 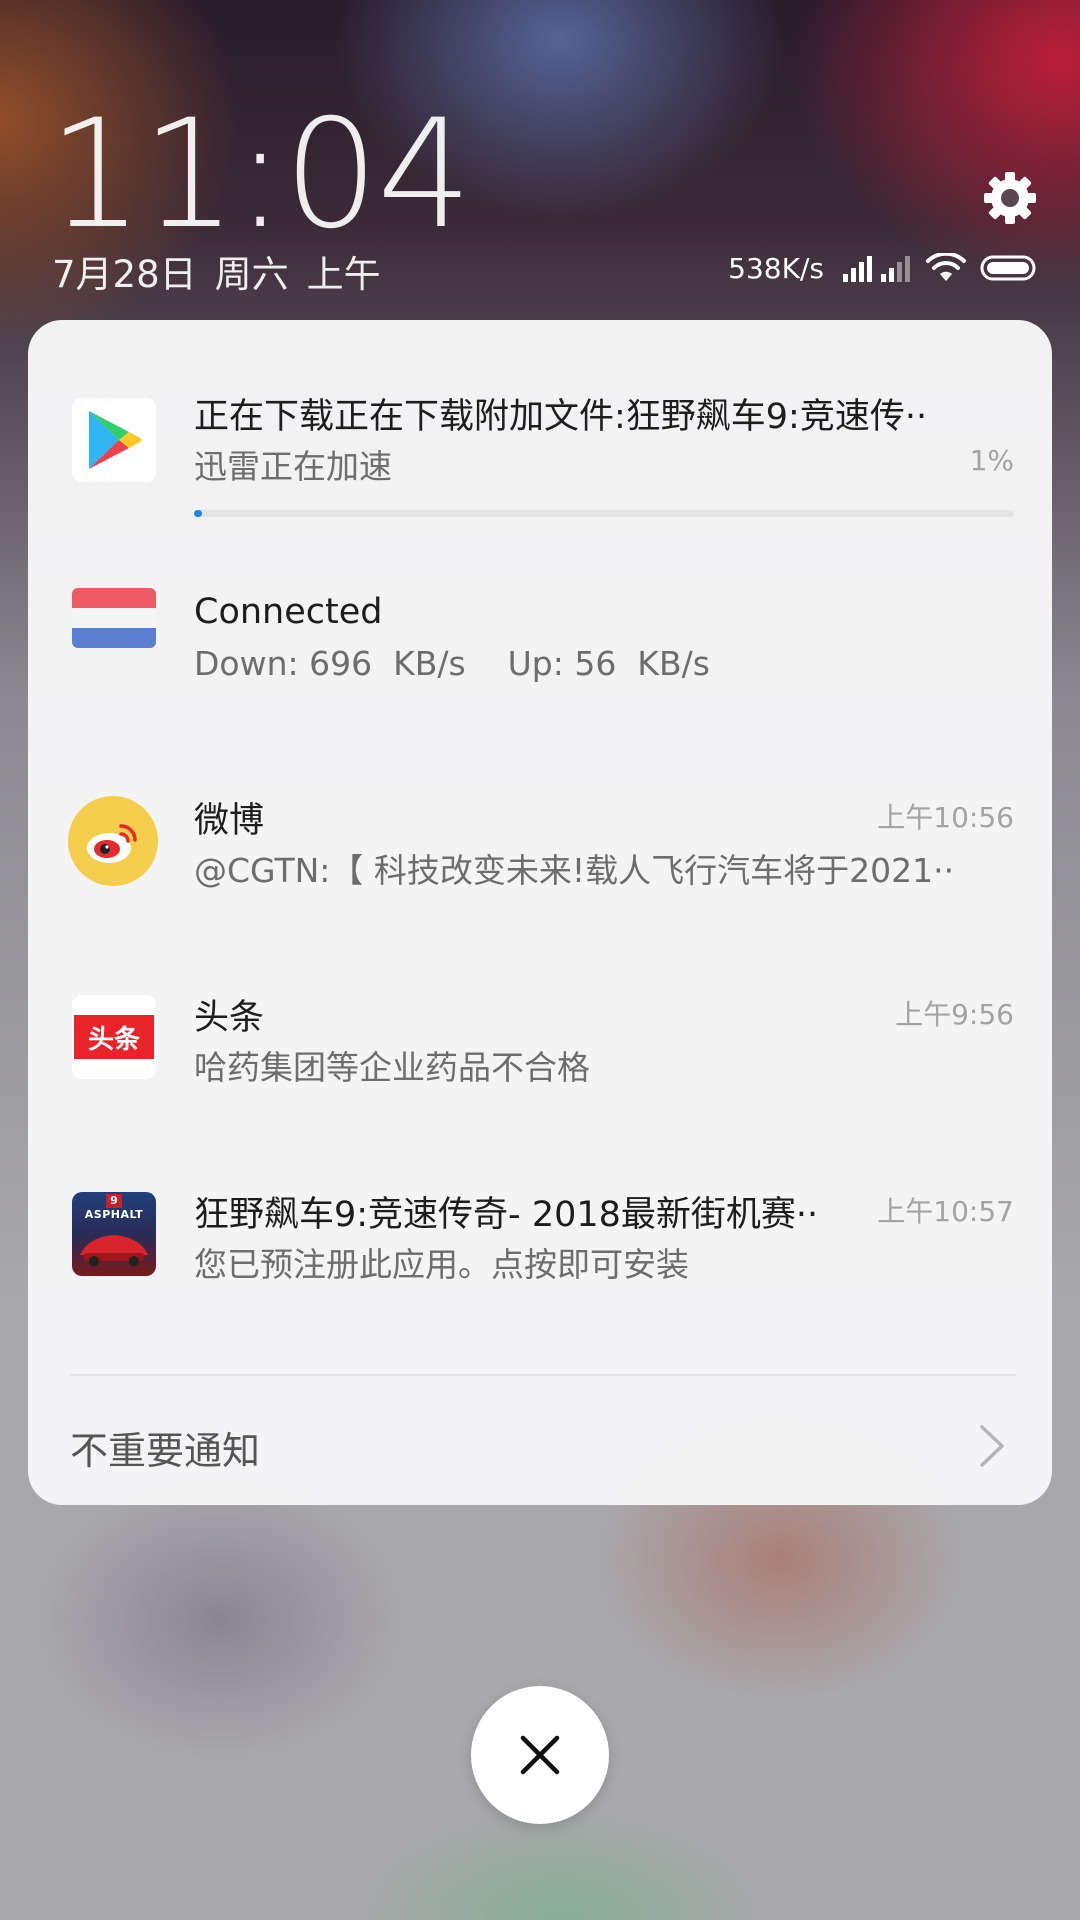 I want to click on download-progress-bar, so click(x=604, y=513).